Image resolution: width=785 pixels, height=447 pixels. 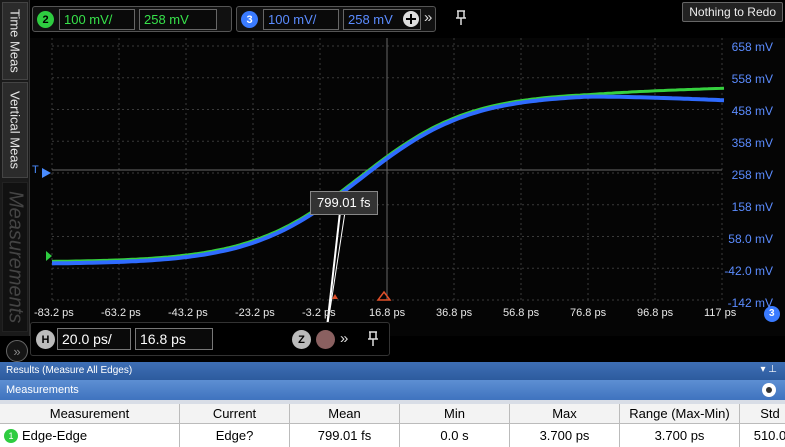 What do you see at coordinates (90, 435) in the screenshot?
I see `cell-measurement: 1 Edge-Edge` at bounding box center [90, 435].